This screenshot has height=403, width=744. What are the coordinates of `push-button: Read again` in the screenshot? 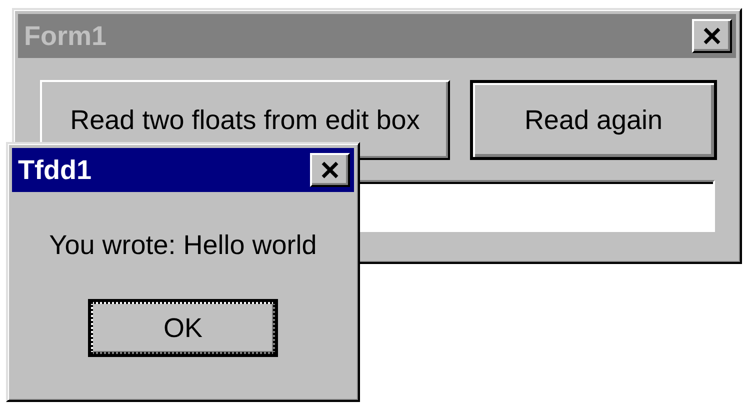 It's located at (593, 120).